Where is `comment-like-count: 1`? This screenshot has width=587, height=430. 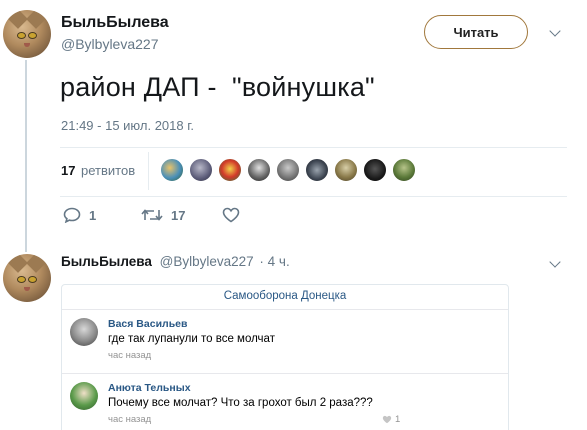
comment-like-count: 1 is located at coordinates (398, 419).